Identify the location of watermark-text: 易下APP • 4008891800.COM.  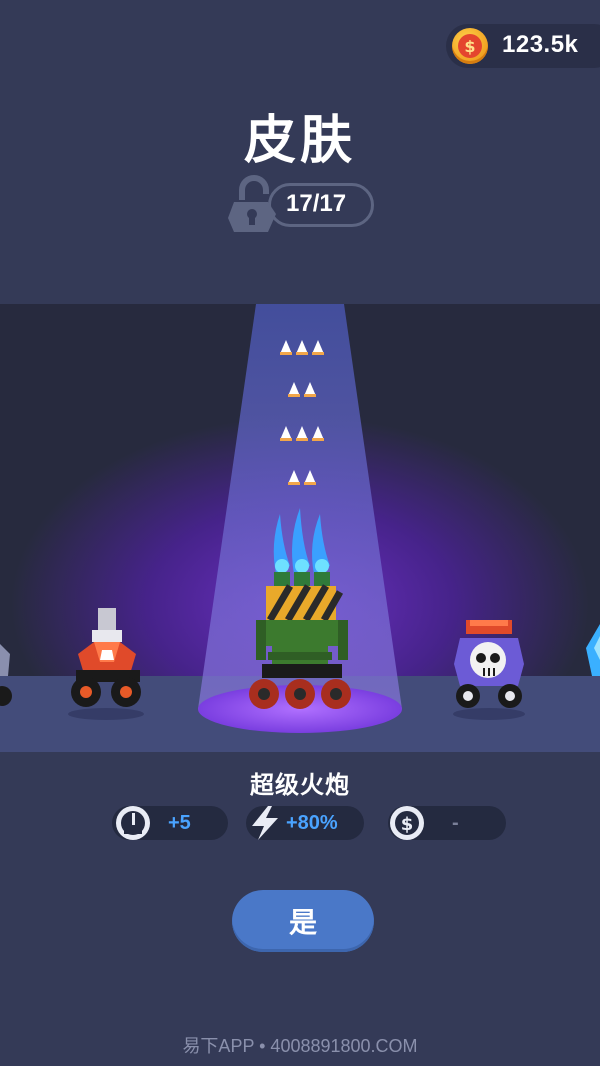
(300, 1046).